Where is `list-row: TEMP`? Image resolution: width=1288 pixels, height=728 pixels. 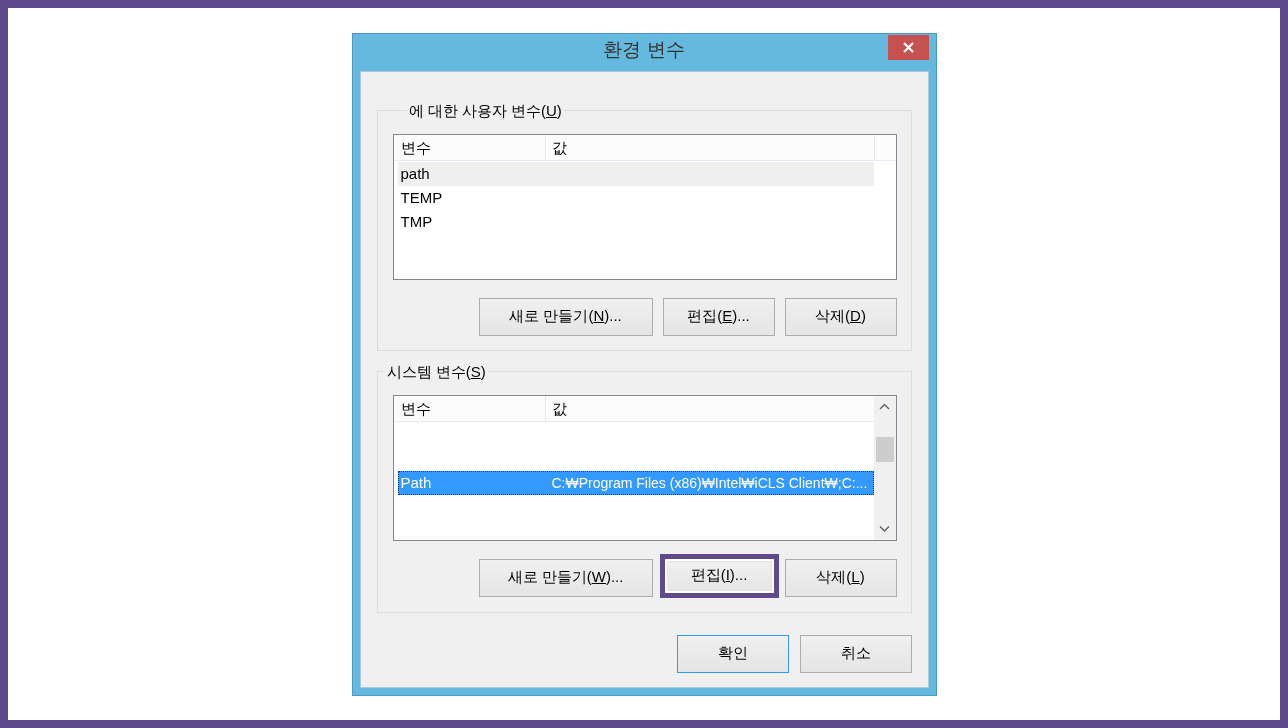 list-row: TEMP is located at coordinates (635, 197).